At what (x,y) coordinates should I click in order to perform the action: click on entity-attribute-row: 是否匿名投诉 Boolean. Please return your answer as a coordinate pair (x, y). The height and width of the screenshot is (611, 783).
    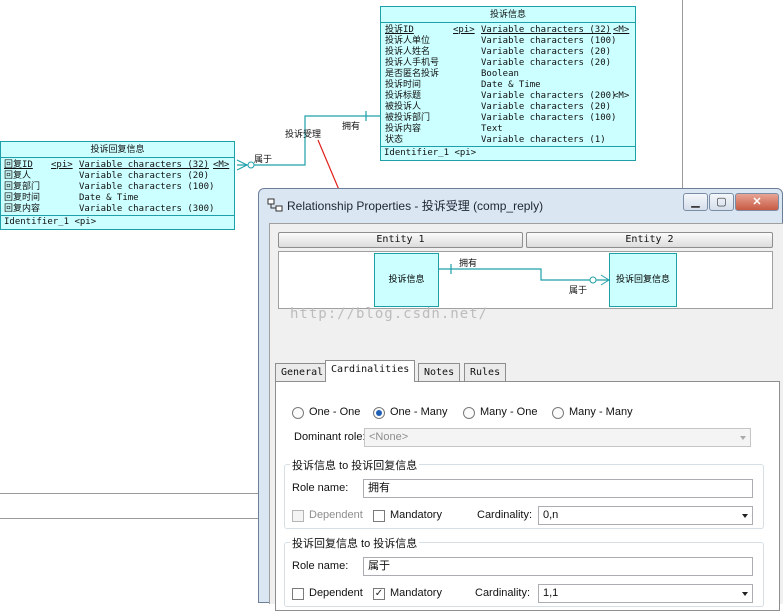
    Looking at the image, I should click on (508, 74).